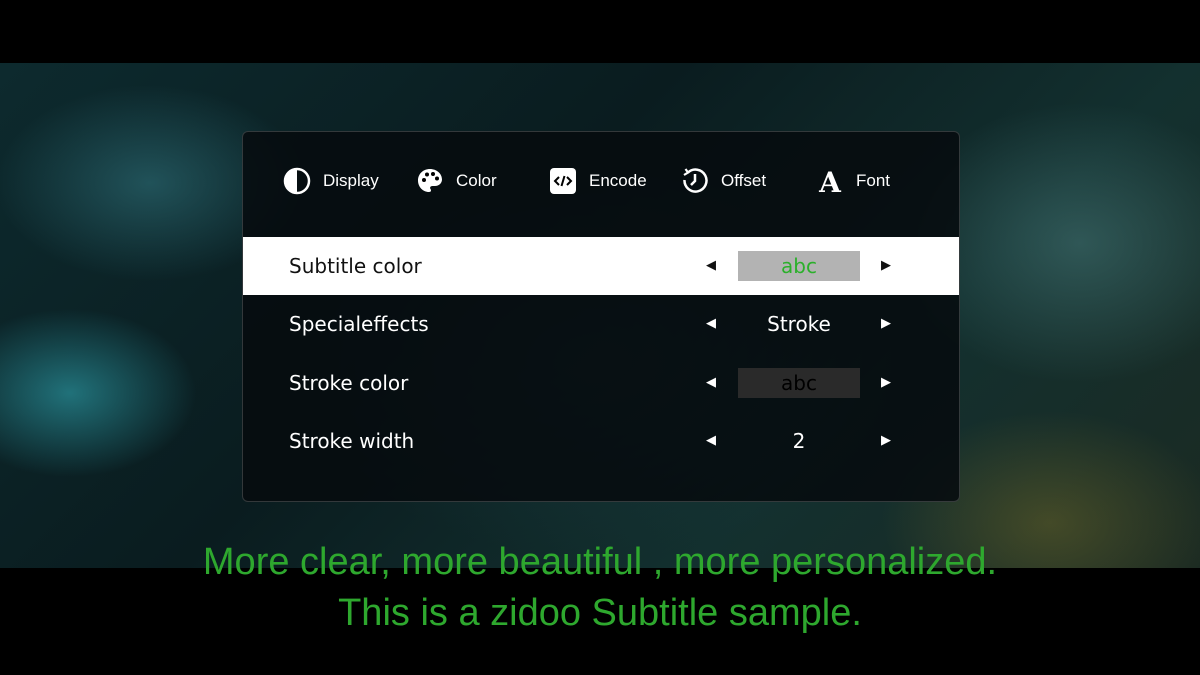 Image resolution: width=1200 pixels, height=675 pixels. I want to click on setting-row-specialeffects: Specialeffects ◀ Stroke ▶, so click(601, 324).